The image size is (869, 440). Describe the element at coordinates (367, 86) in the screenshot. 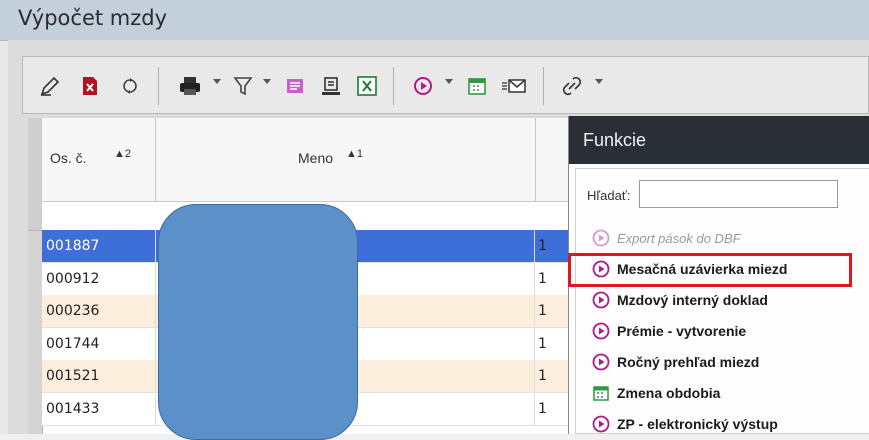

I see `excel-icon` at that location.